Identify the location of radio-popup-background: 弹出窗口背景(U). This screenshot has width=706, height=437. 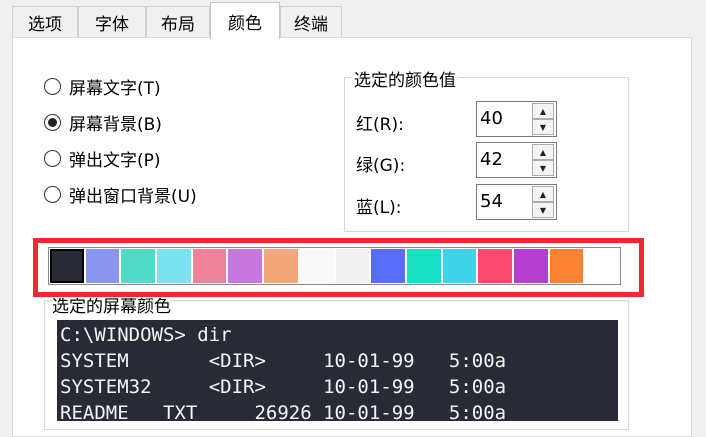
(120, 194).